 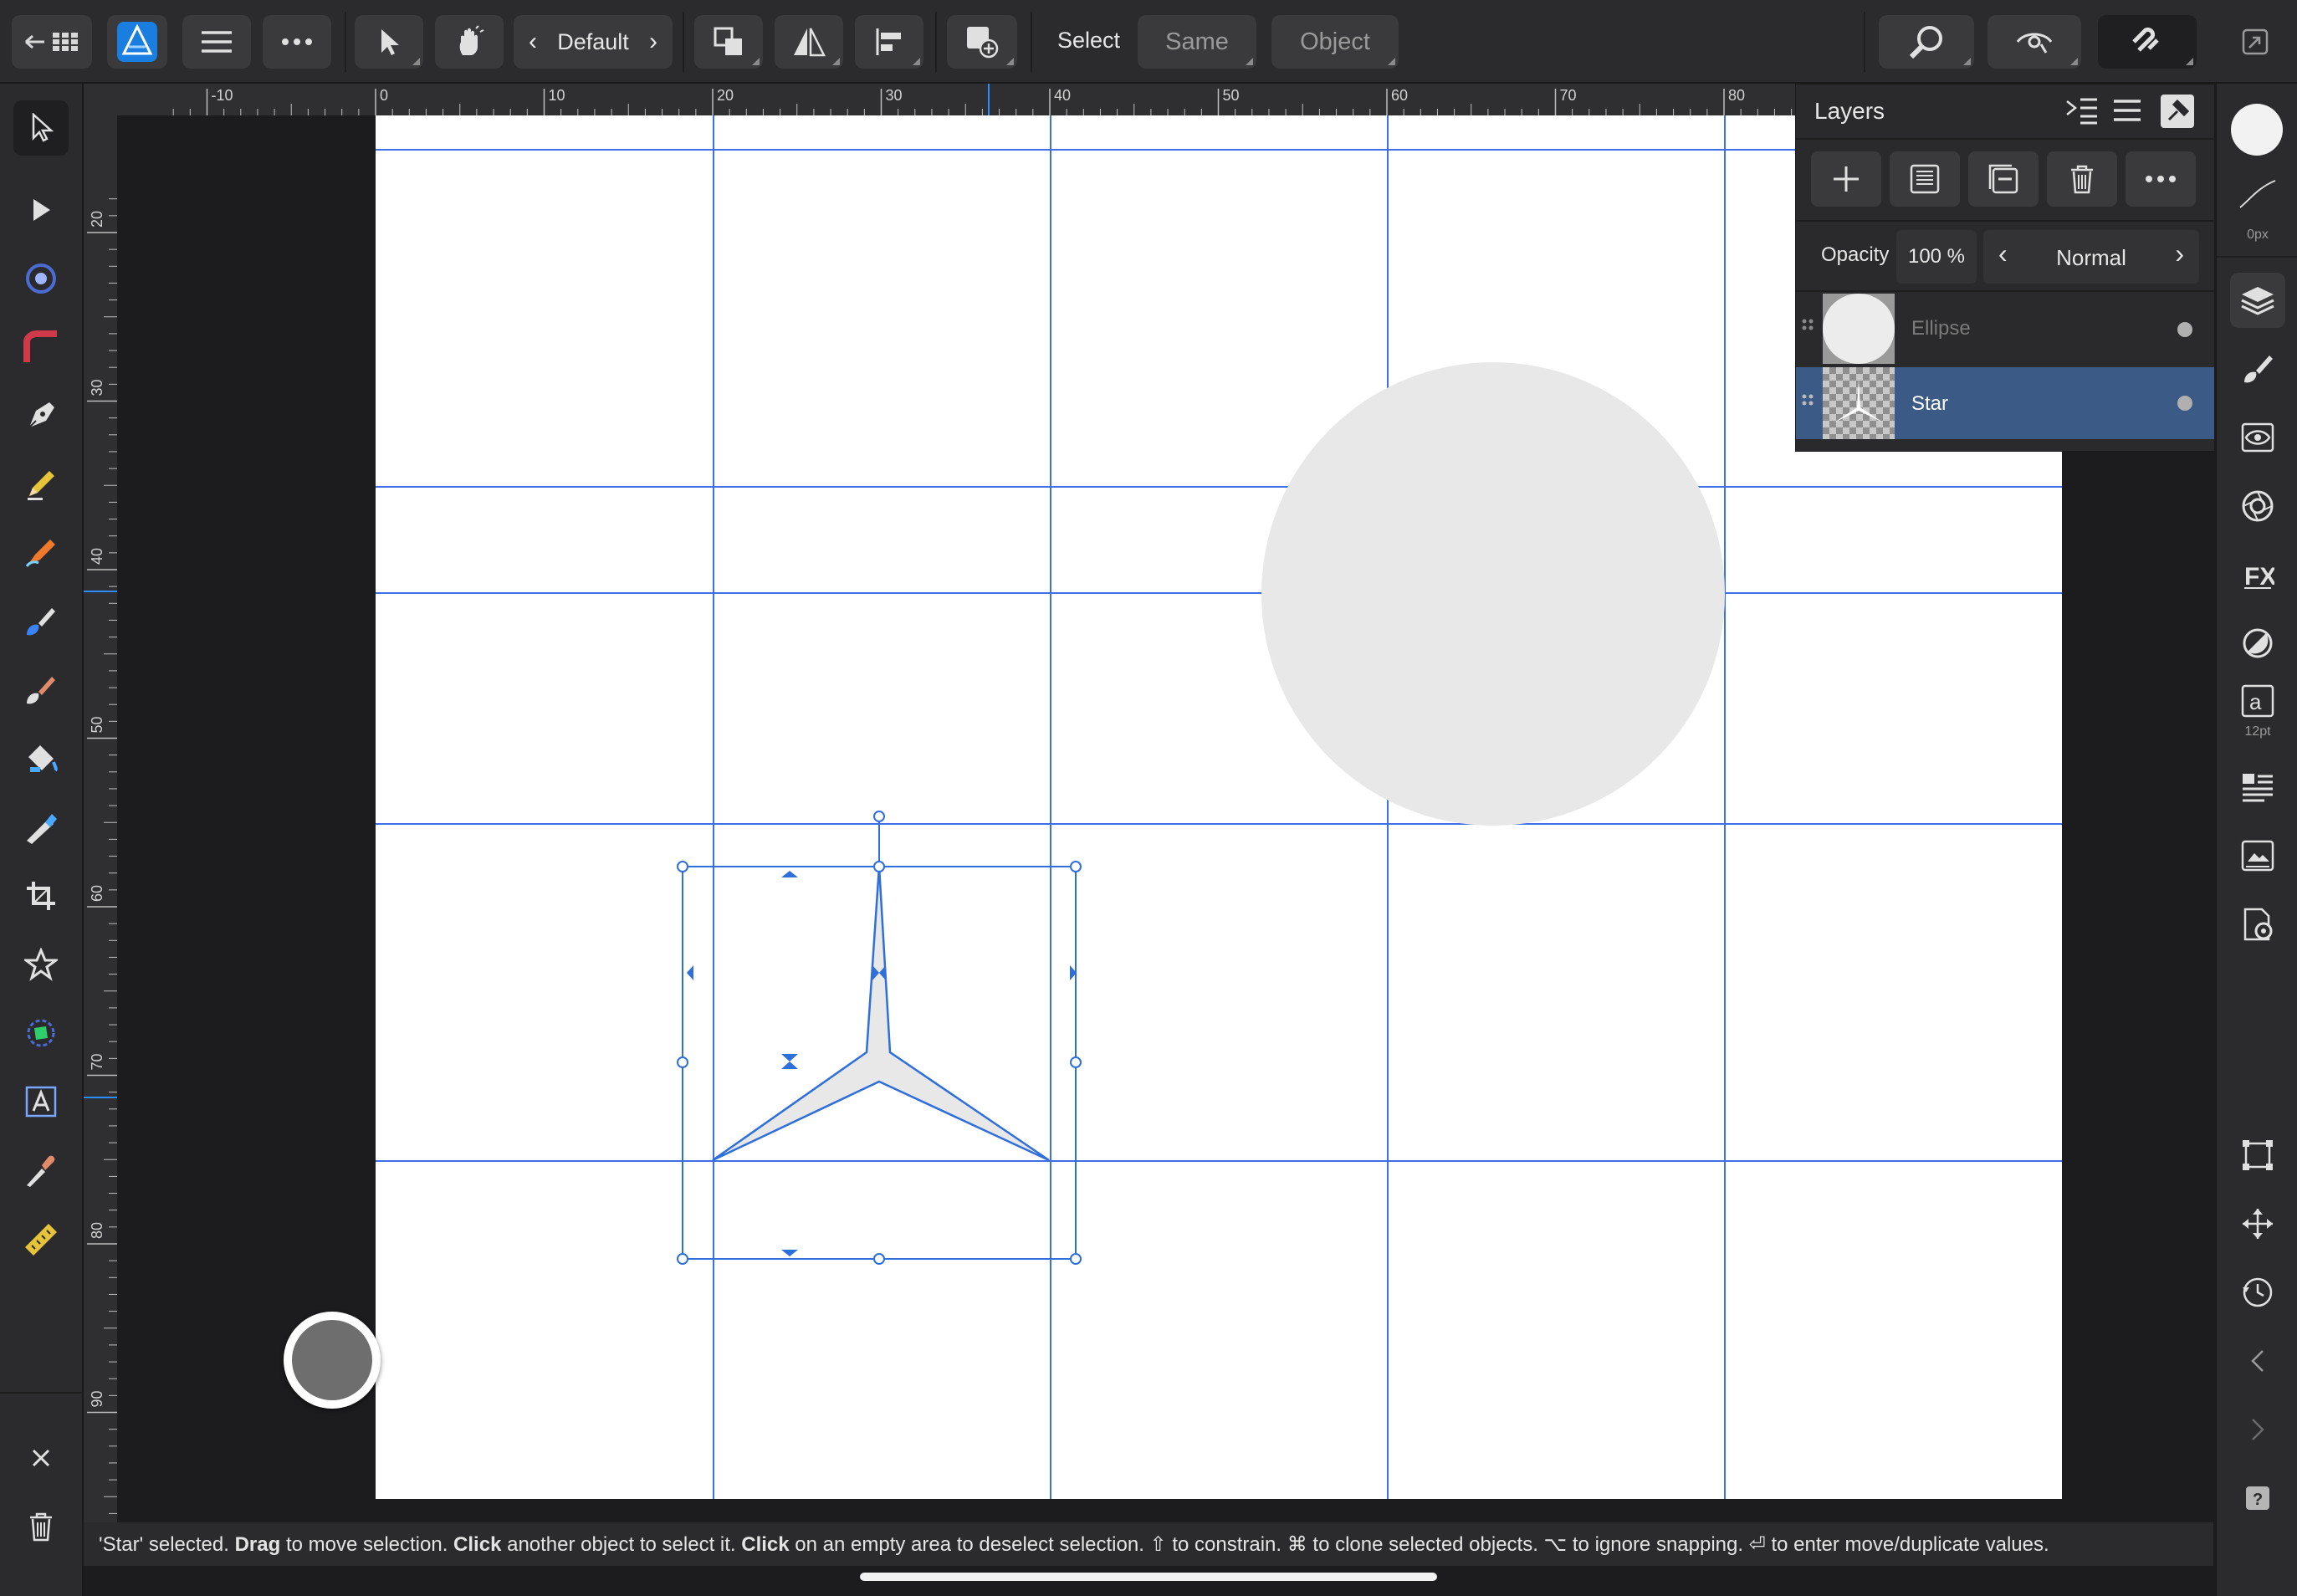 What do you see at coordinates (1197, 42) in the screenshot?
I see `select-same-button: Same` at bounding box center [1197, 42].